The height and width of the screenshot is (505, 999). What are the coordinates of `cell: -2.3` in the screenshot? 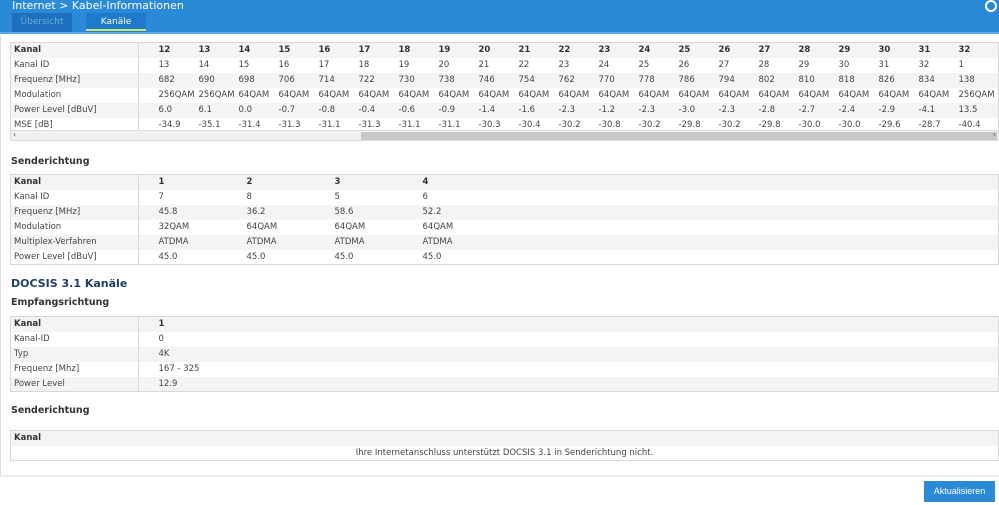 It's located at (575, 110).